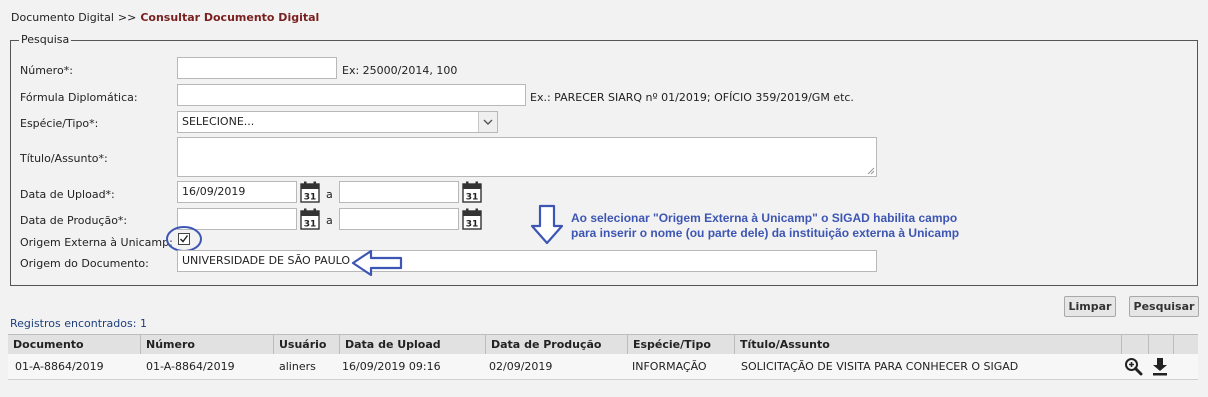 The width and height of the screenshot is (1208, 397). I want to click on upload-from-input: 16/09/2019, so click(237, 192).